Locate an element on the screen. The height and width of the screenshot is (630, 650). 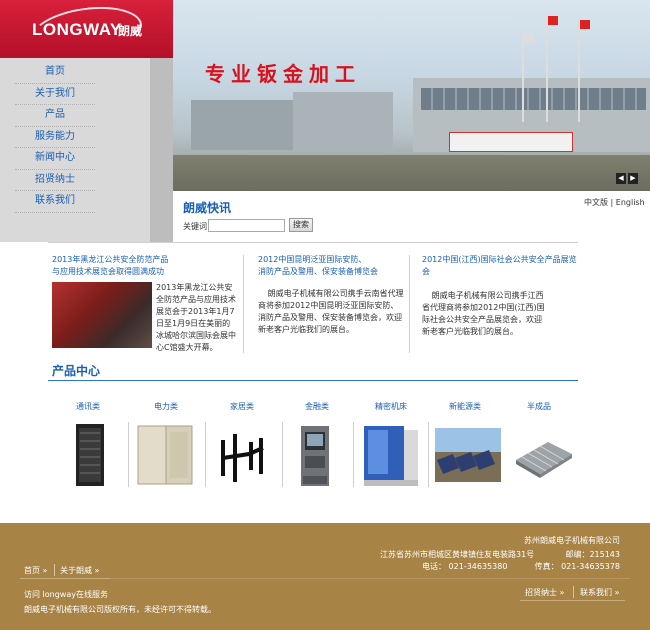
nav-item-careers: 招贤纳士 is located at coordinates (55, 180).